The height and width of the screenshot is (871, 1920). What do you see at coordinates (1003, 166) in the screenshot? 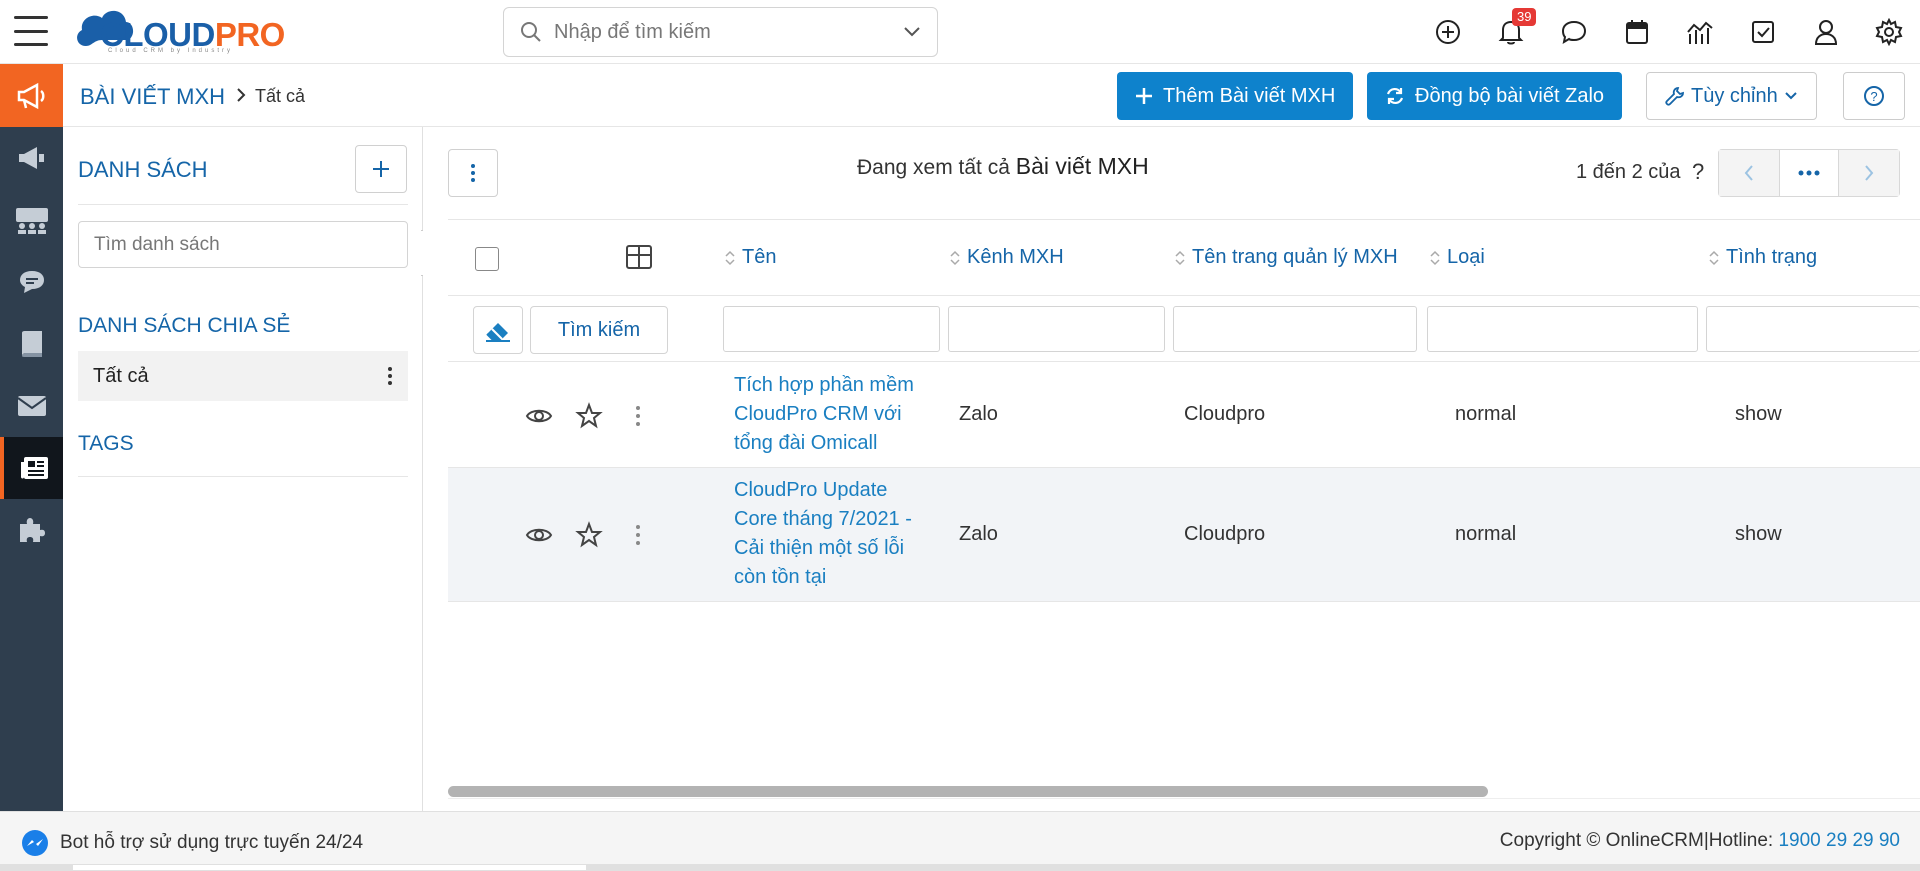
I see `viewing-label: Đang xem tất cả Bài viết MXH` at bounding box center [1003, 166].